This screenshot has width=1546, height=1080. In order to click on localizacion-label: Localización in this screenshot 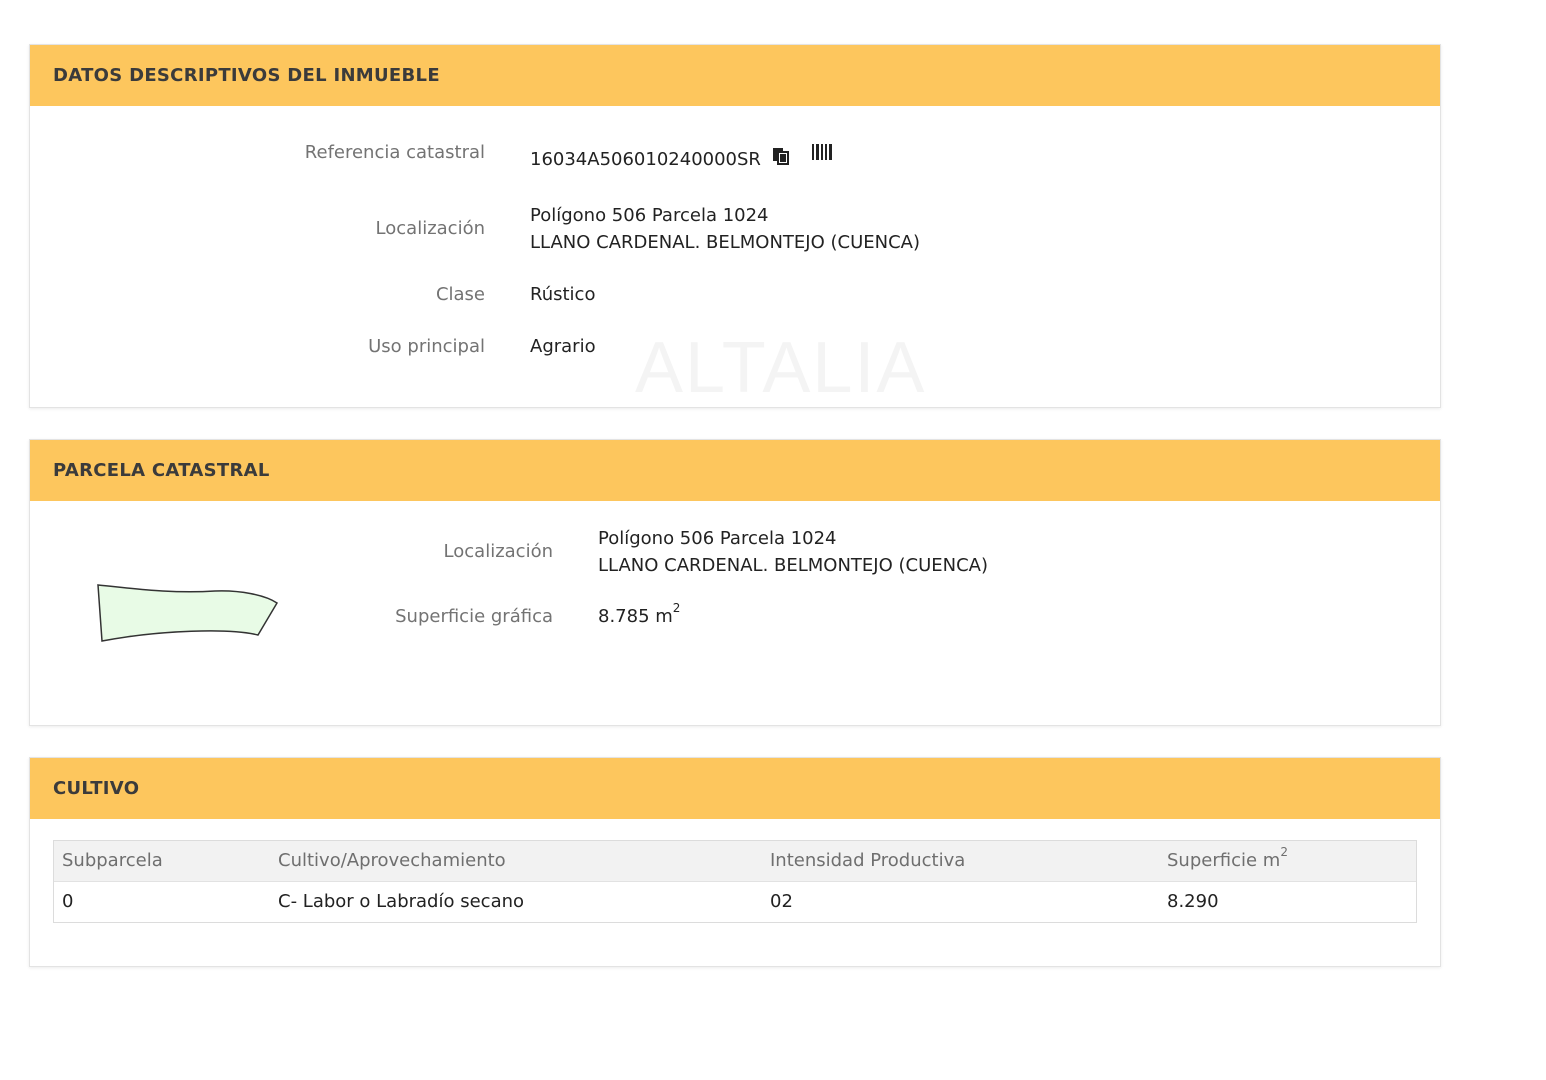, I will do `click(430, 228)`.